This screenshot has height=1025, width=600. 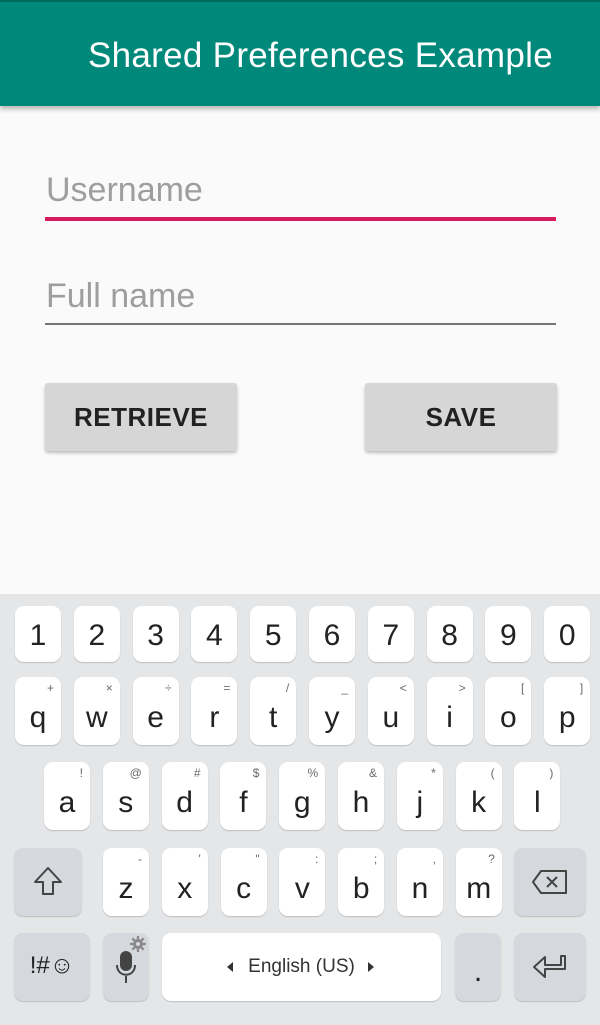 What do you see at coordinates (390, 711) in the screenshot?
I see `key-u: < u` at bounding box center [390, 711].